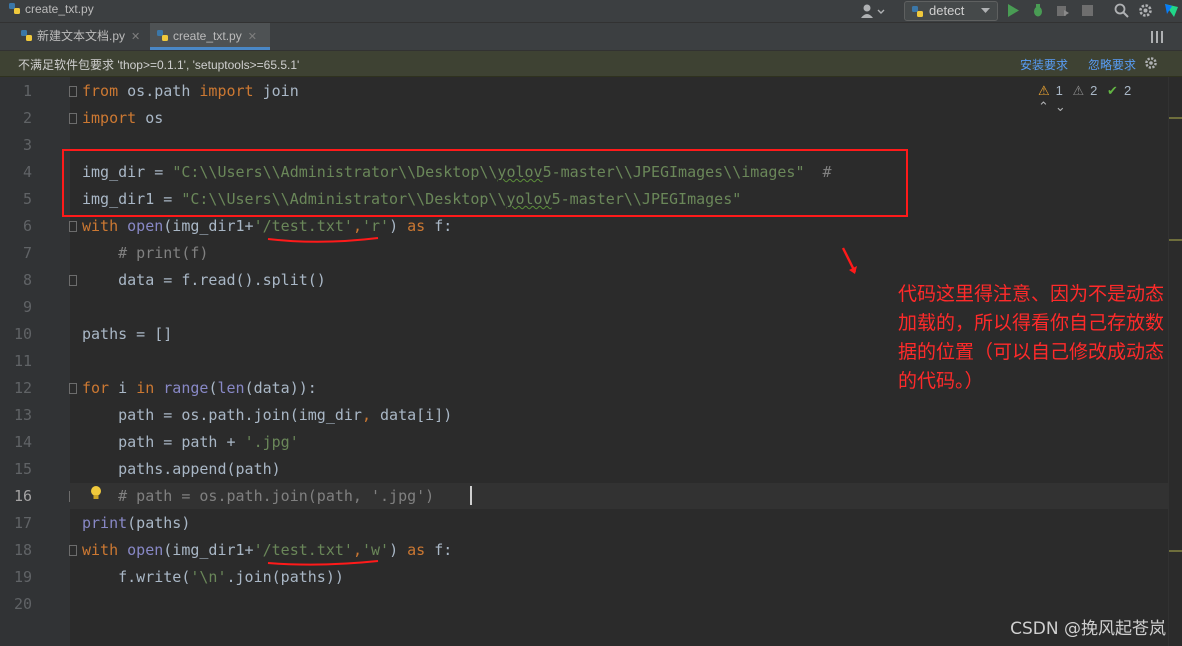 The height and width of the screenshot is (646, 1182). I want to click on chevron-down-icon, so click(985, 10).